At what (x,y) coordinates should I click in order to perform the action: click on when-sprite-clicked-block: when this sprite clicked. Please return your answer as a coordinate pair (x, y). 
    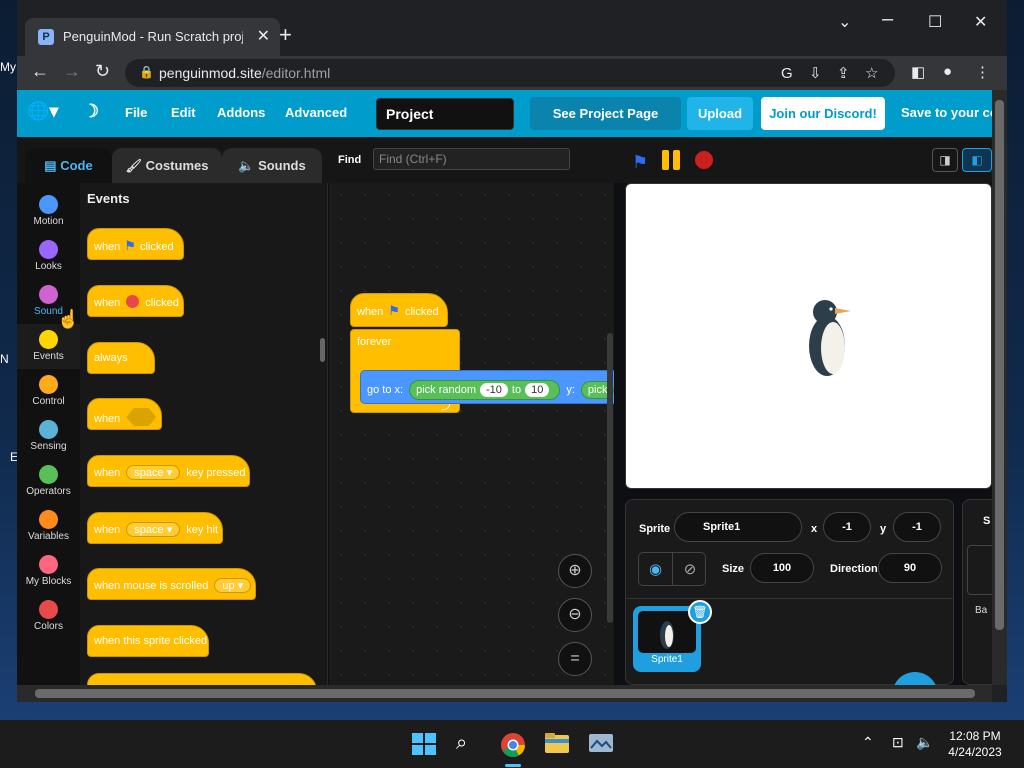
    Looking at the image, I should click on (148, 641).